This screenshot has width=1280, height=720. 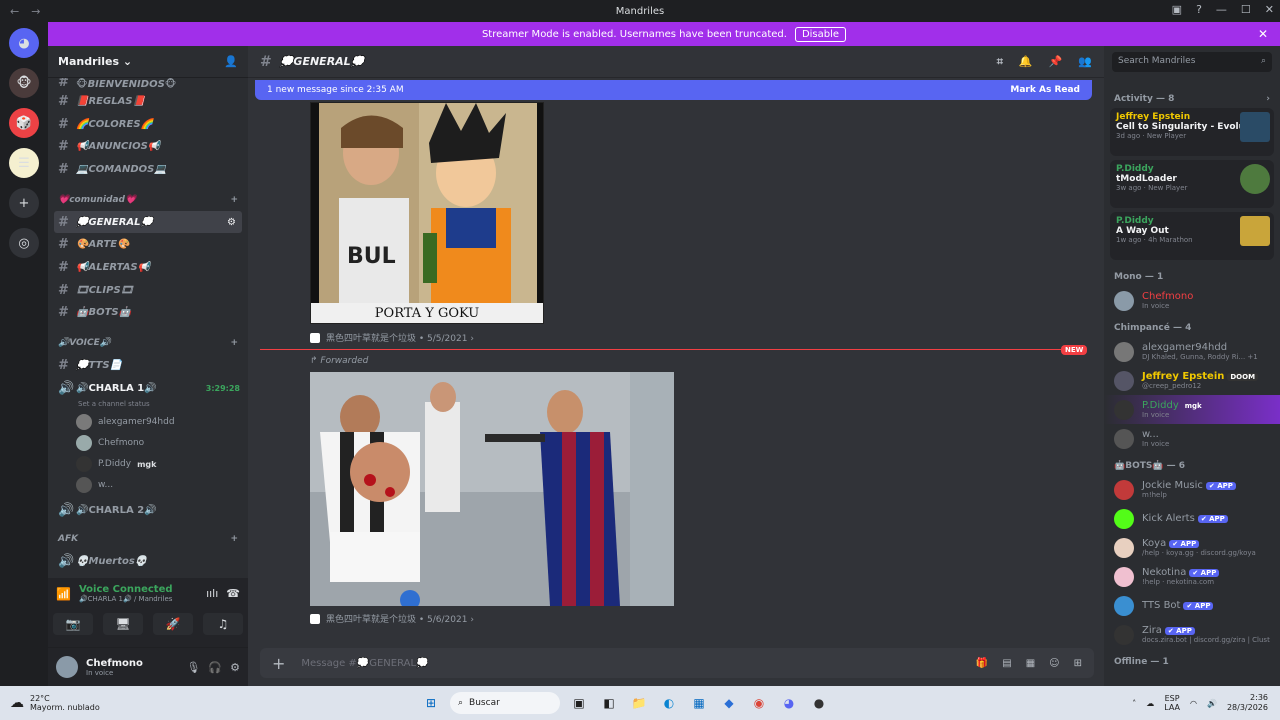 I want to click on app-icon: ◆, so click(x=729, y=703).